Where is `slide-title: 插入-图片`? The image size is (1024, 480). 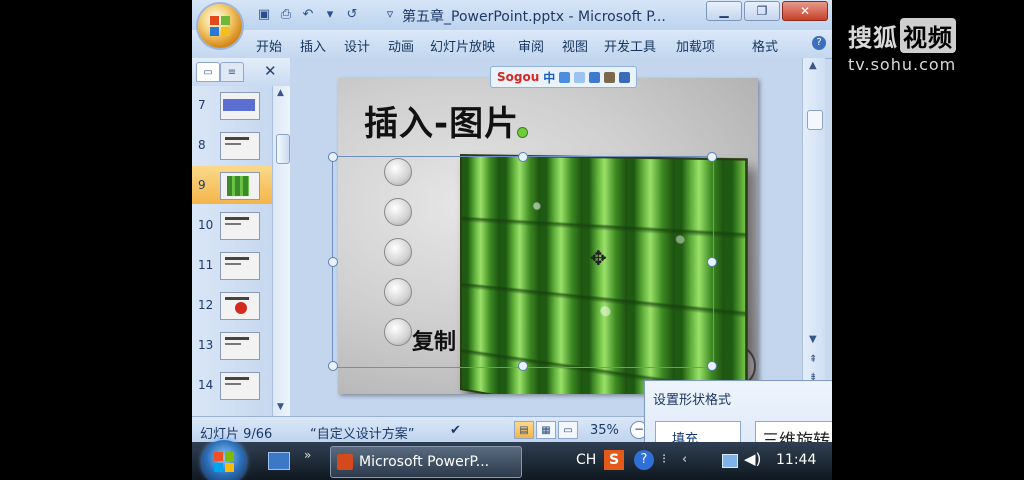 slide-title: 插入-图片 is located at coordinates (441, 120).